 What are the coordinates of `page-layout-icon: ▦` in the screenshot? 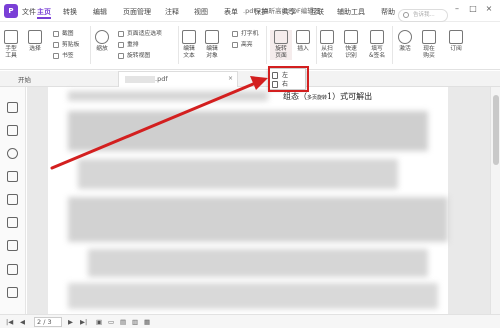 It's located at (147, 322).